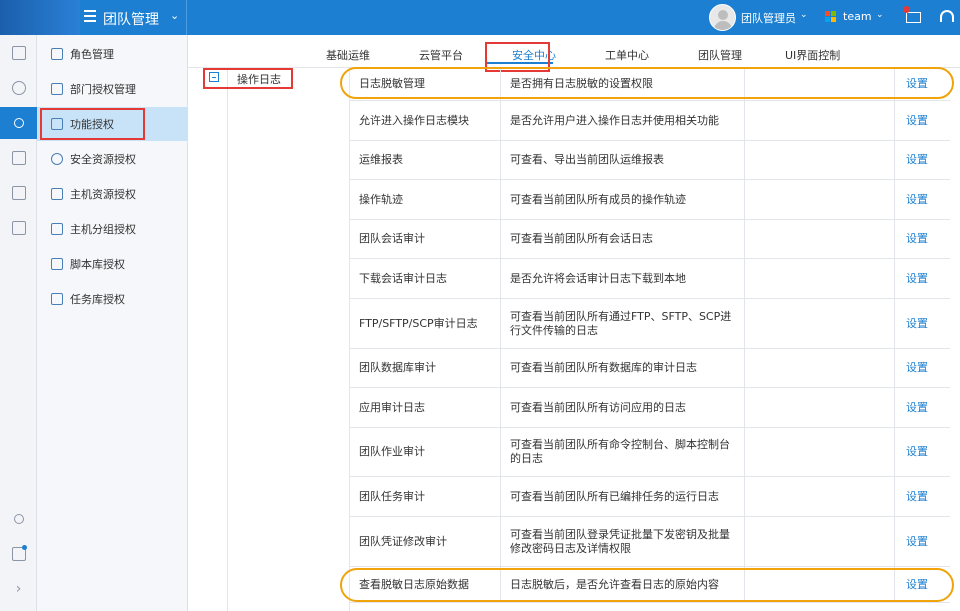  I want to click on permission-name: 团队数据库审计, so click(425, 368).